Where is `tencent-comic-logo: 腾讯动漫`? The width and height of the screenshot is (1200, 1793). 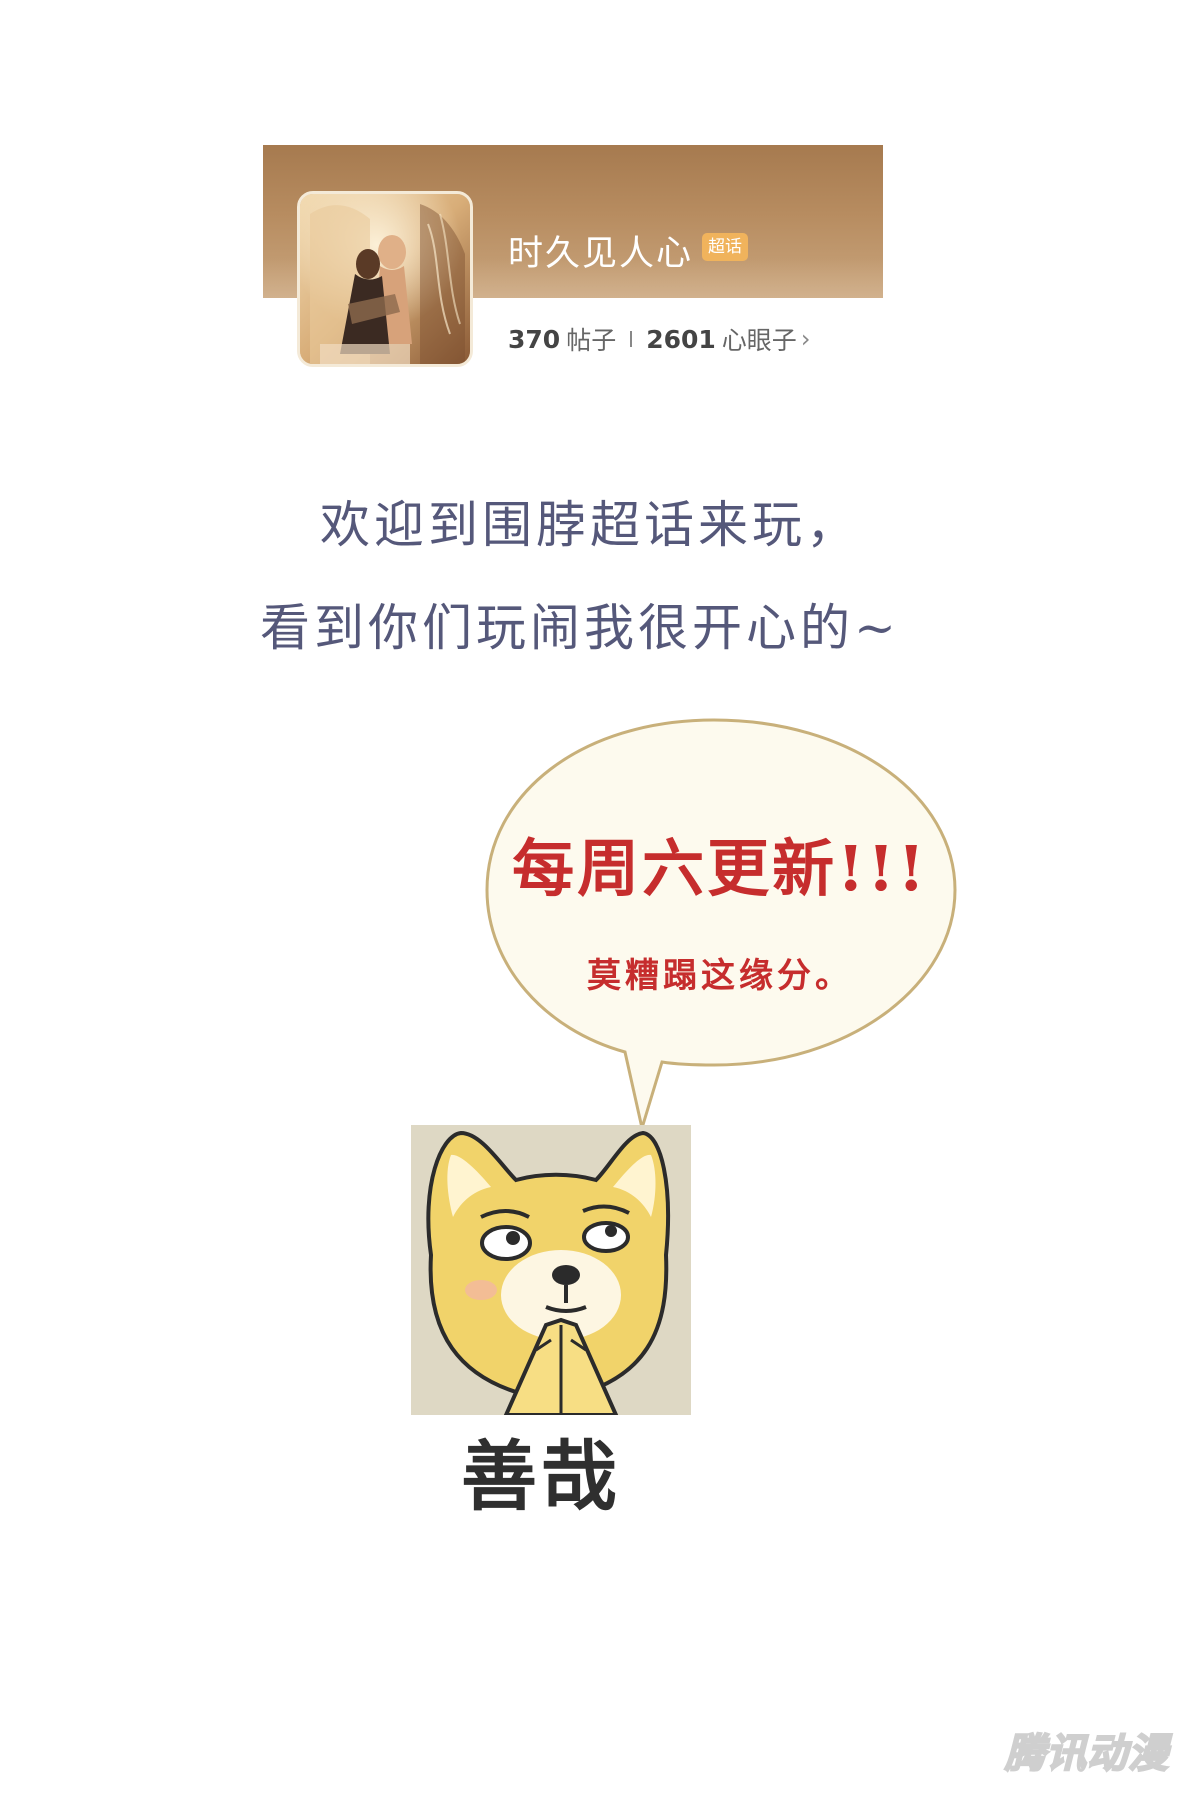 tencent-comic-logo: 腾讯动漫 is located at coordinates (1087, 1753).